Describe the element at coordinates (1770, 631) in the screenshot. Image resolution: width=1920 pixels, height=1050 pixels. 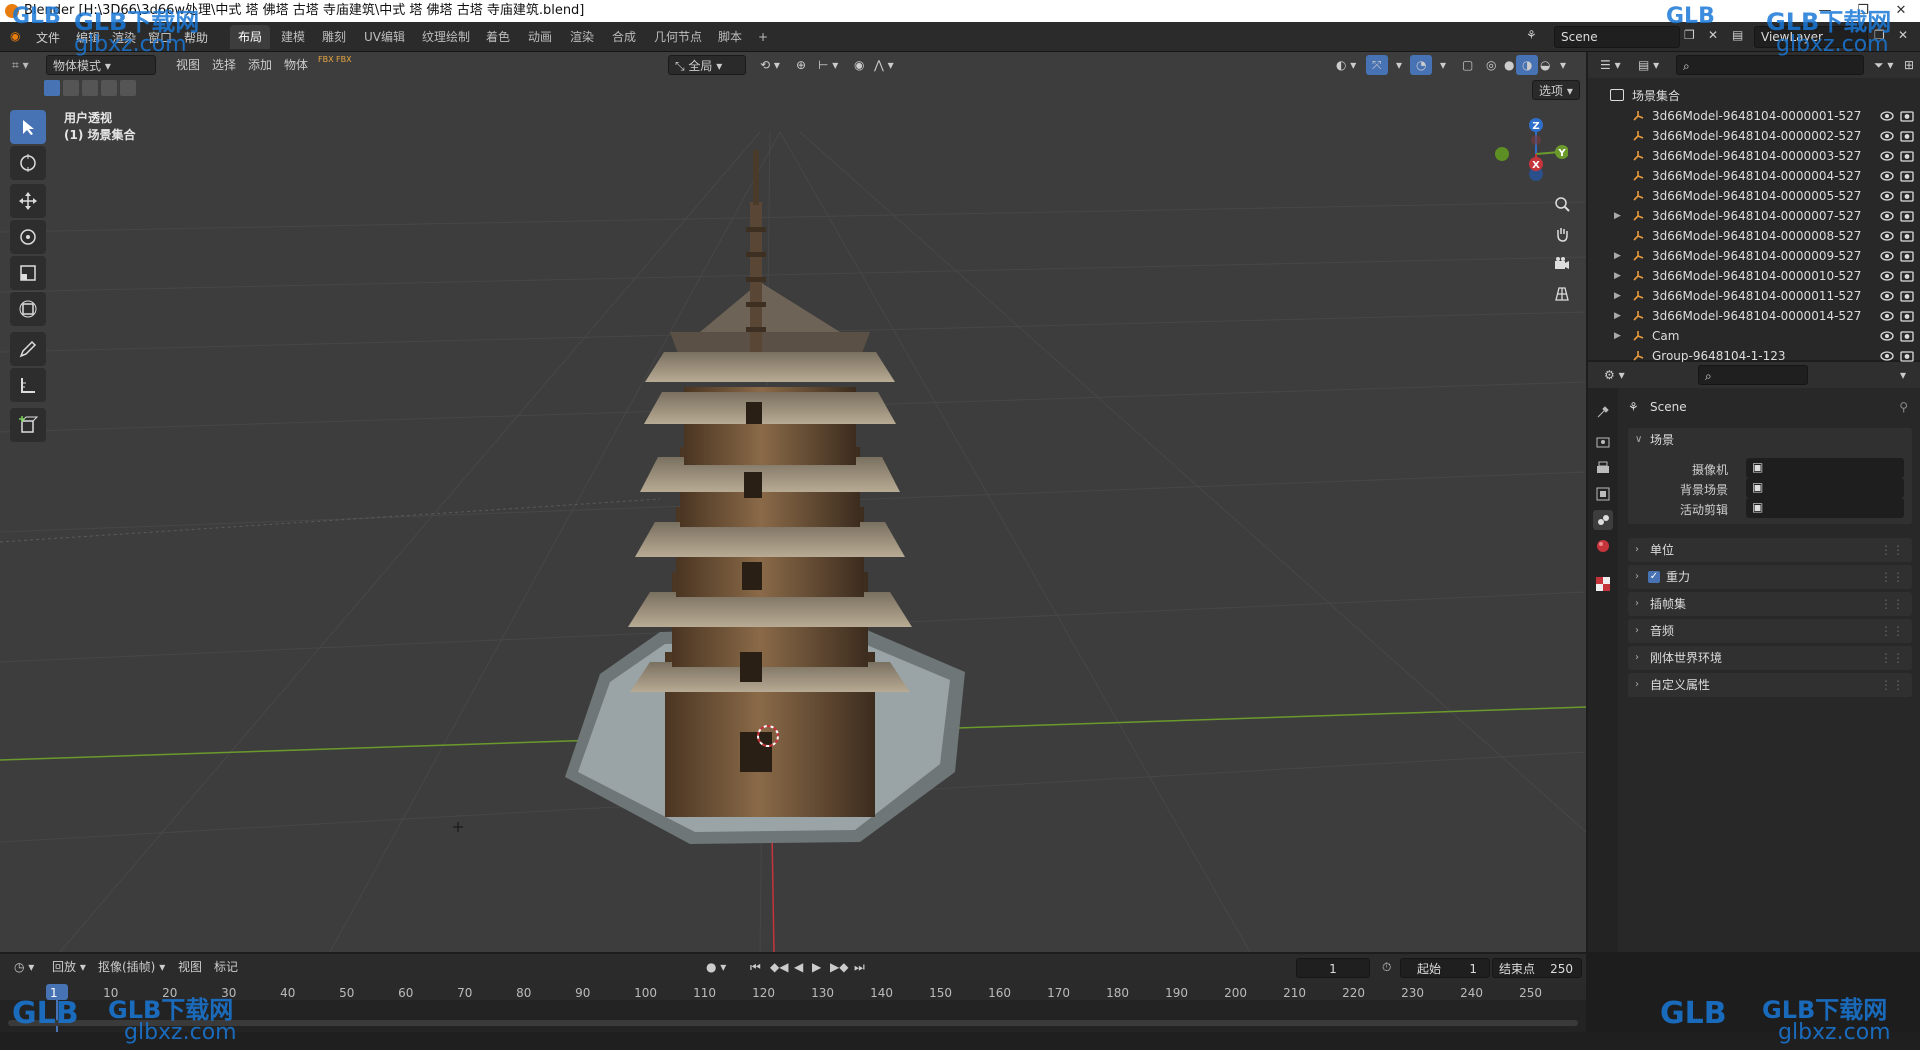
I see `properties-panel-header: › 音频 ⋮⋮` at that location.